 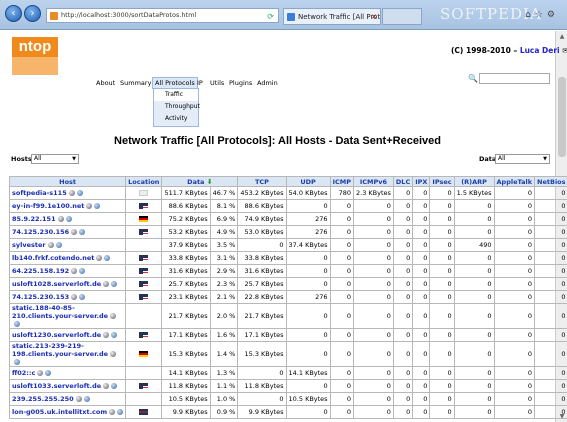 I want to click on ntop-logo: ntop, so click(x=35, y=56).